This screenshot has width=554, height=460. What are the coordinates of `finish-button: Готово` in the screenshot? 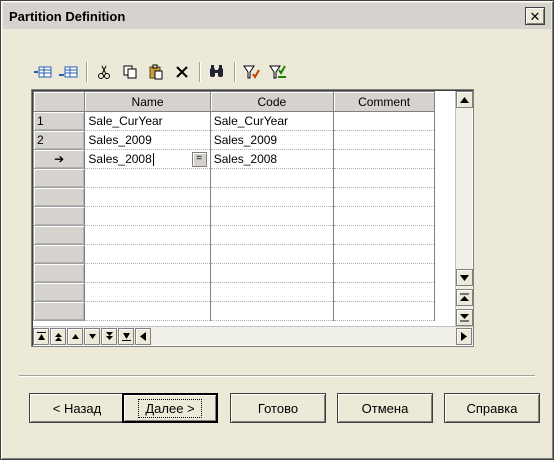 It's located at (278, 408).